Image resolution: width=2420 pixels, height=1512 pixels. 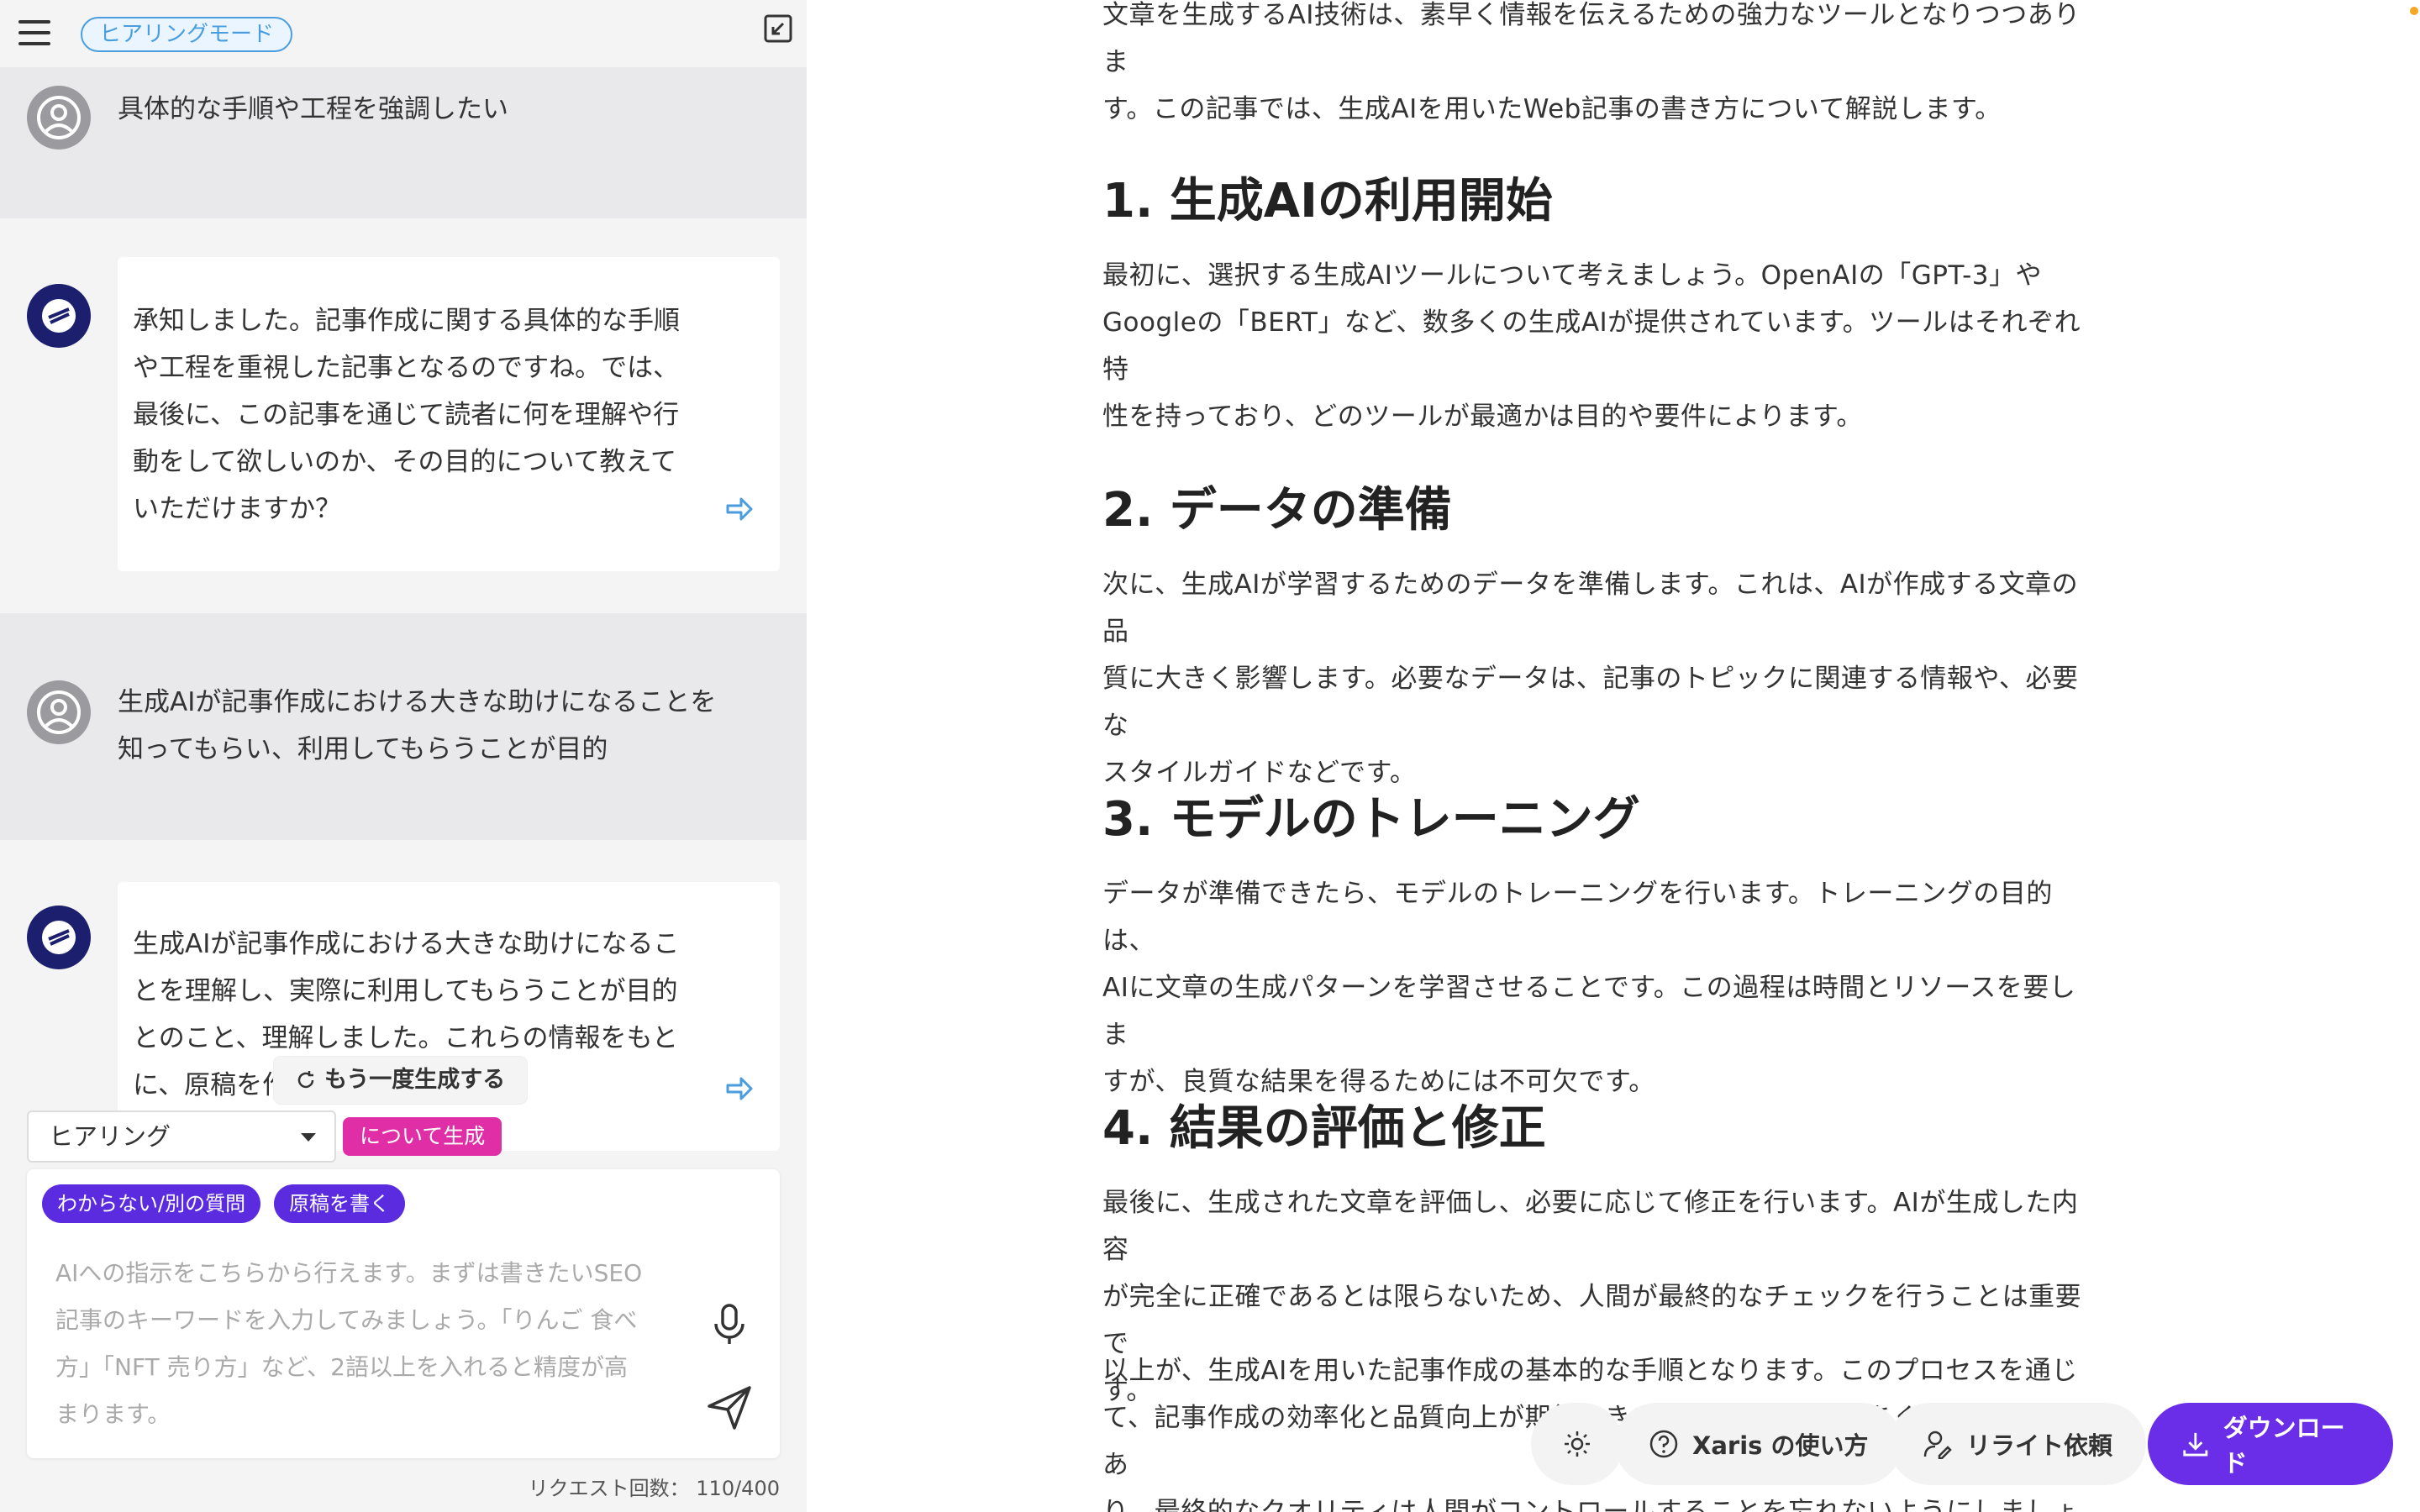 What do you see at coordinates (1937, 1445) in the screenshot?
I see `user-edit-icon` at bounding box center [1937, 1445].